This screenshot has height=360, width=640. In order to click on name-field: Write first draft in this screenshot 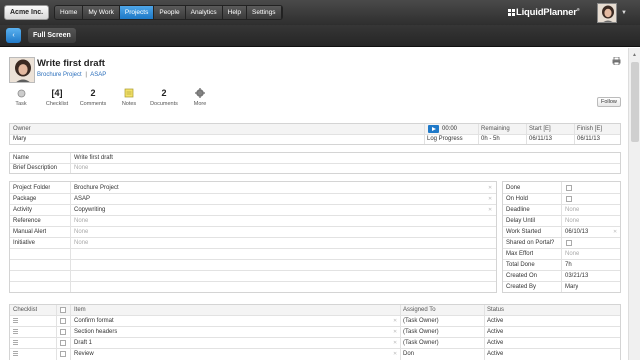, I will do `click(92, 158)`.